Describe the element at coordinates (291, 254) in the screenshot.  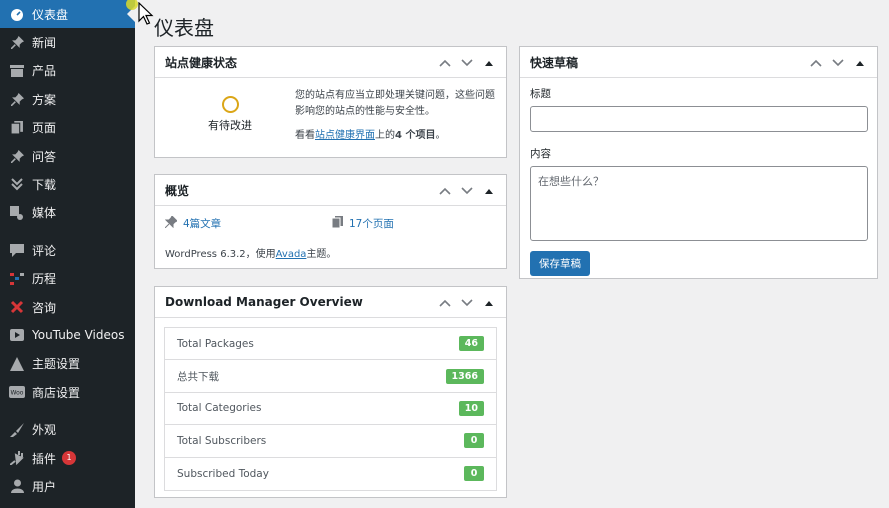
I see `theme-link: Avada` at that location.